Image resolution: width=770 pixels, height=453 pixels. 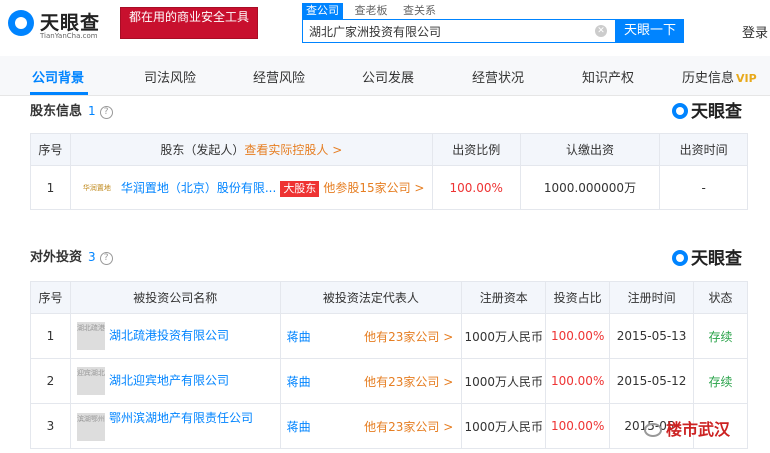 I want to click on related-companies-link: 他参股15家公司 >, so click(x=373, y=188).